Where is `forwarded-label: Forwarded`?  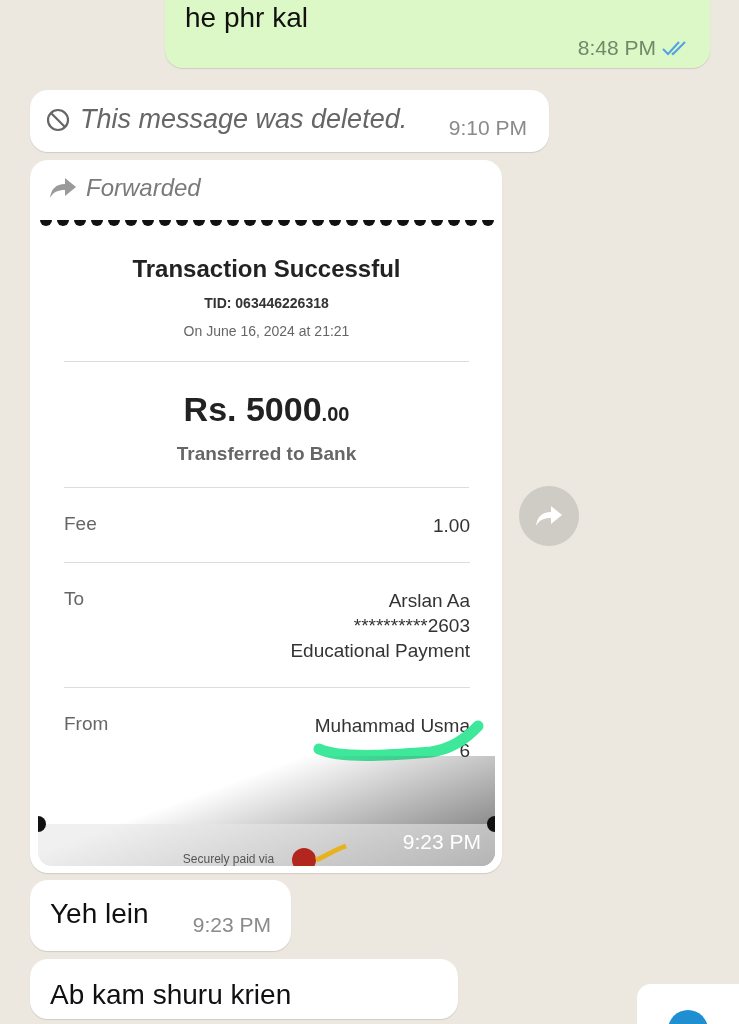
forwarded-label: Forwarded is located at coordinates (143, 187).